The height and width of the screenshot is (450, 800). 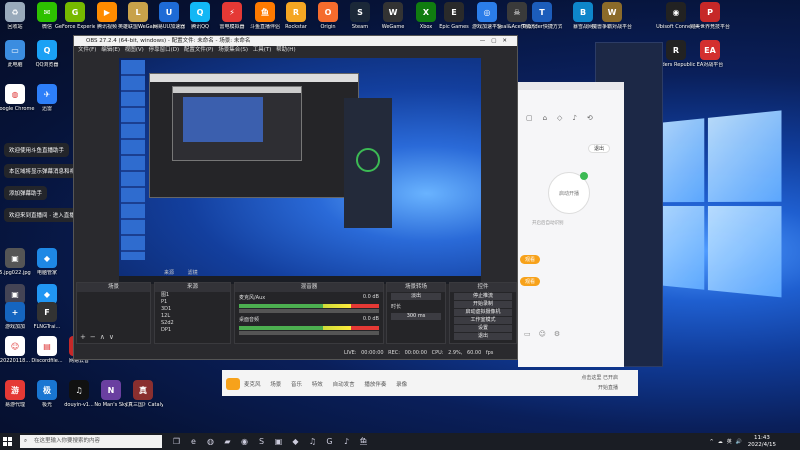 What do you see at coordinates (47, 262) in the screenshot?
I see `desktop-icon: ◆ 电脑管家` at bounding box center [47, 262].